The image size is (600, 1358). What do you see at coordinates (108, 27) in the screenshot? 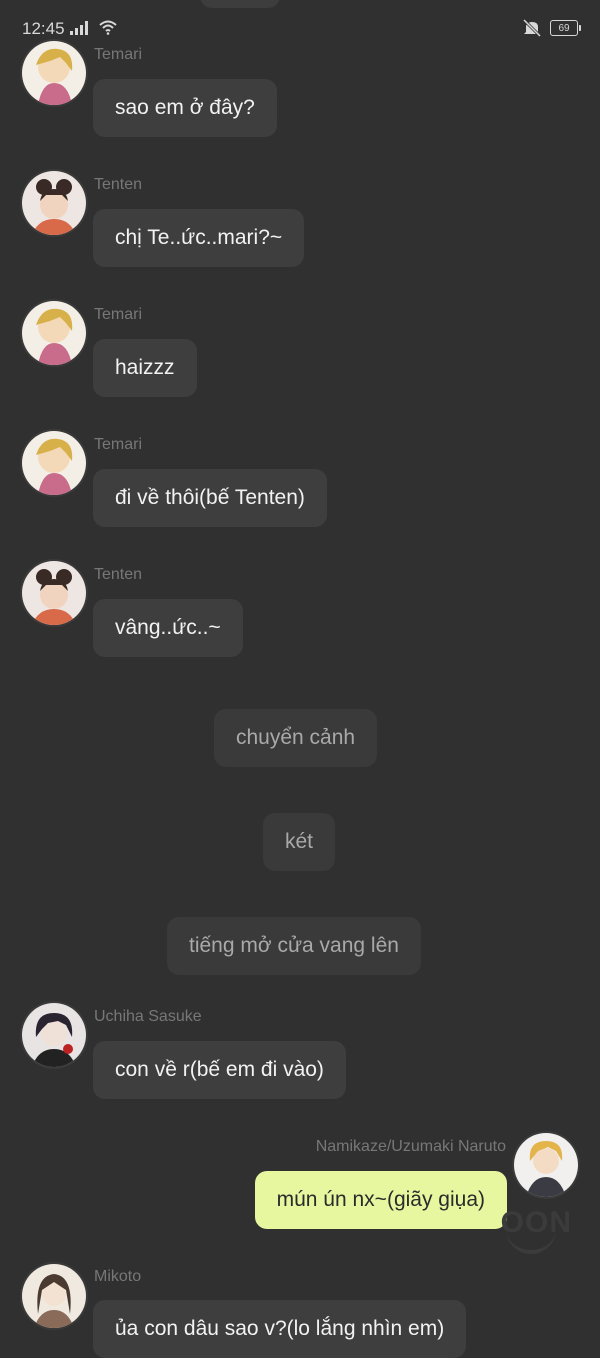
I see `wifi-icon` at bounding box center [108, 27].